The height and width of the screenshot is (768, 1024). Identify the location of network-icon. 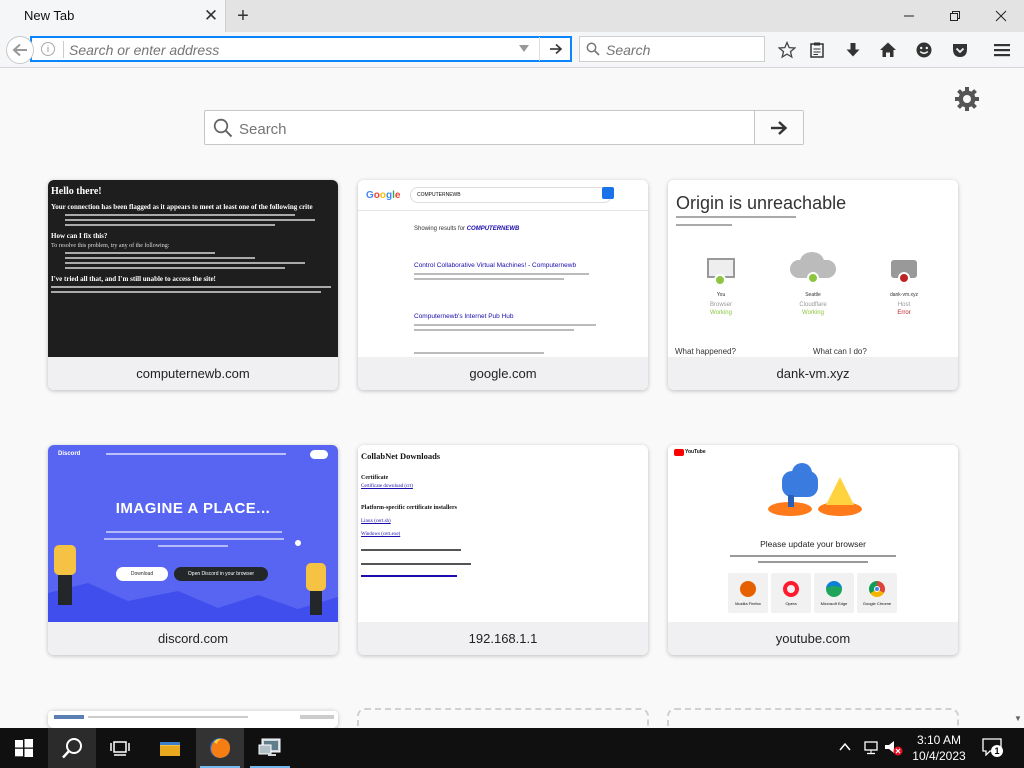
(871, 748).